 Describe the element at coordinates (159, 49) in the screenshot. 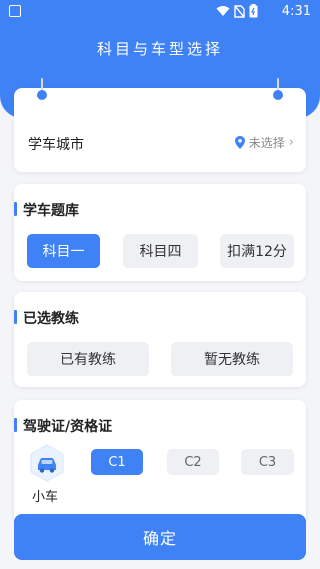

I see `page-title: 科目与车型选择` at that location.